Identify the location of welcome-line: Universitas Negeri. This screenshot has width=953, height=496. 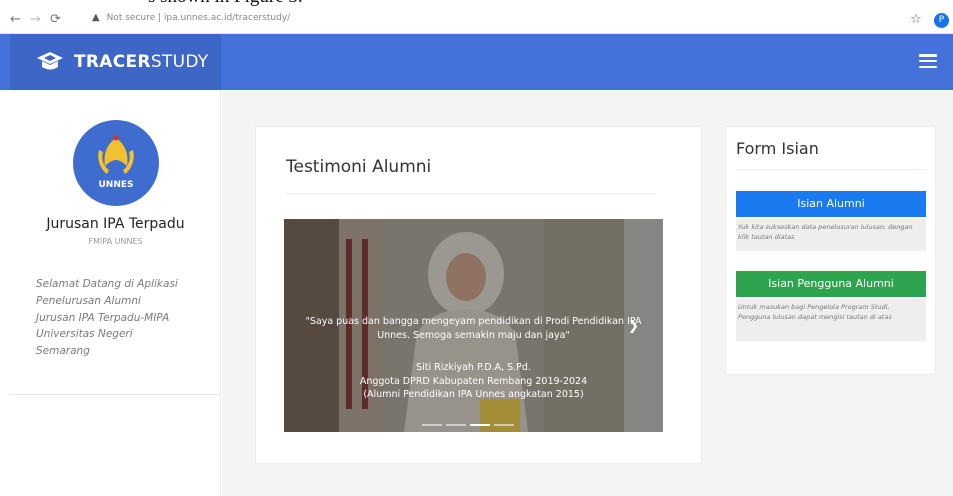
(84, 334).